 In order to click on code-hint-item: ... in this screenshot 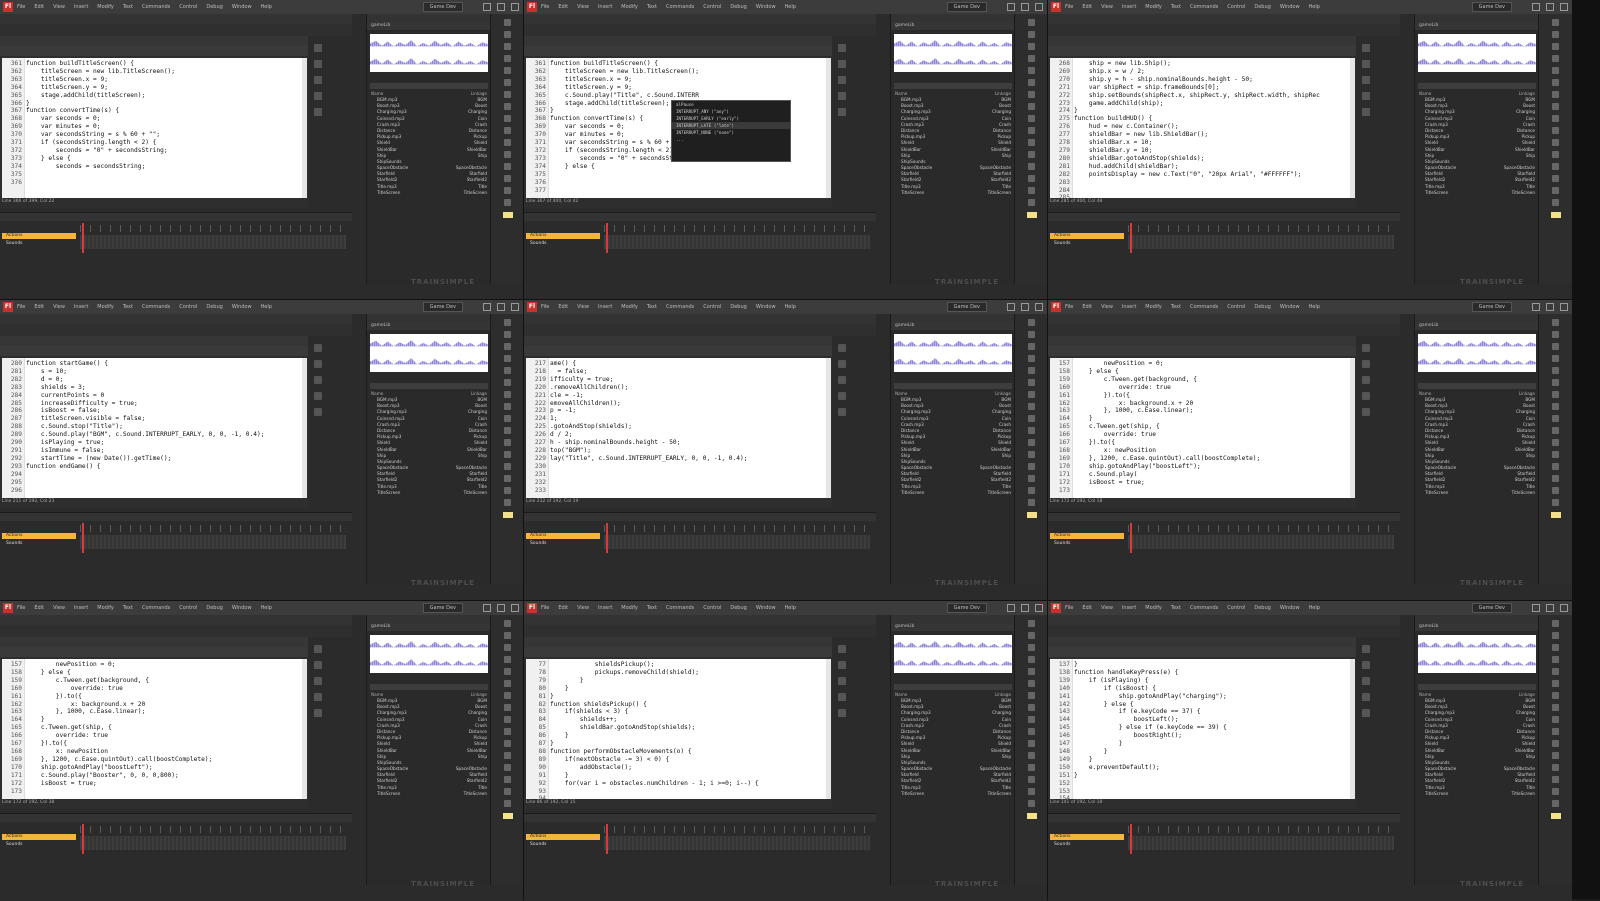, I will do `click(731, 139)`.